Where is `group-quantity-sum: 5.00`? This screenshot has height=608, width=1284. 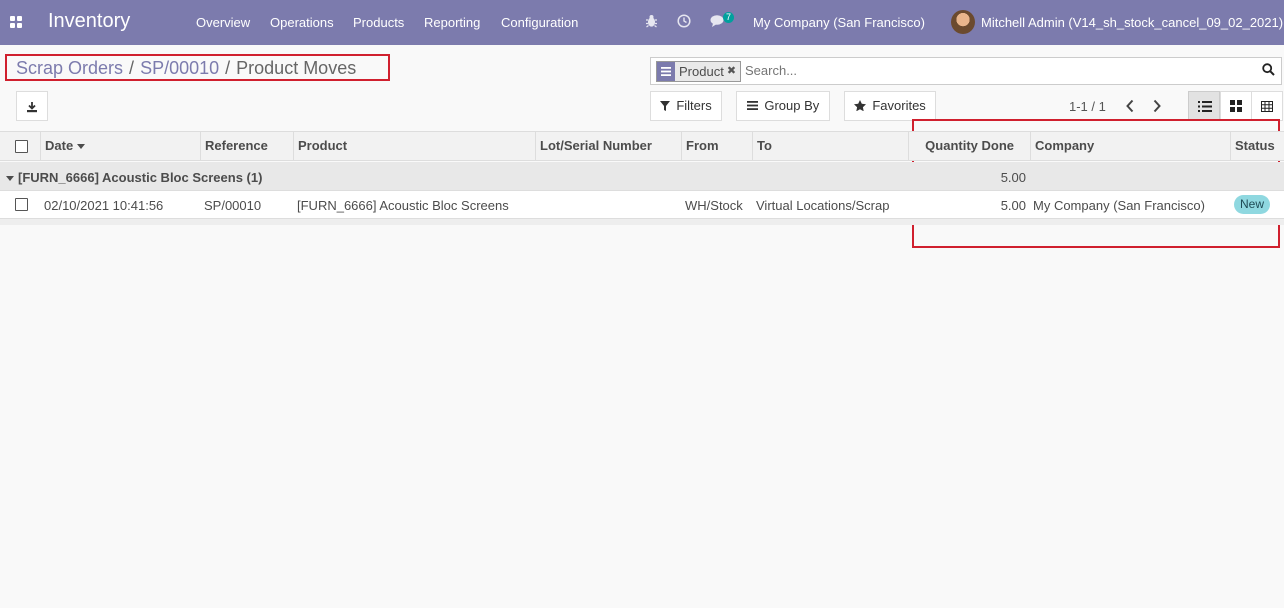
group-quantity-sum: 5.00 is located at coordinates (1013, 177).